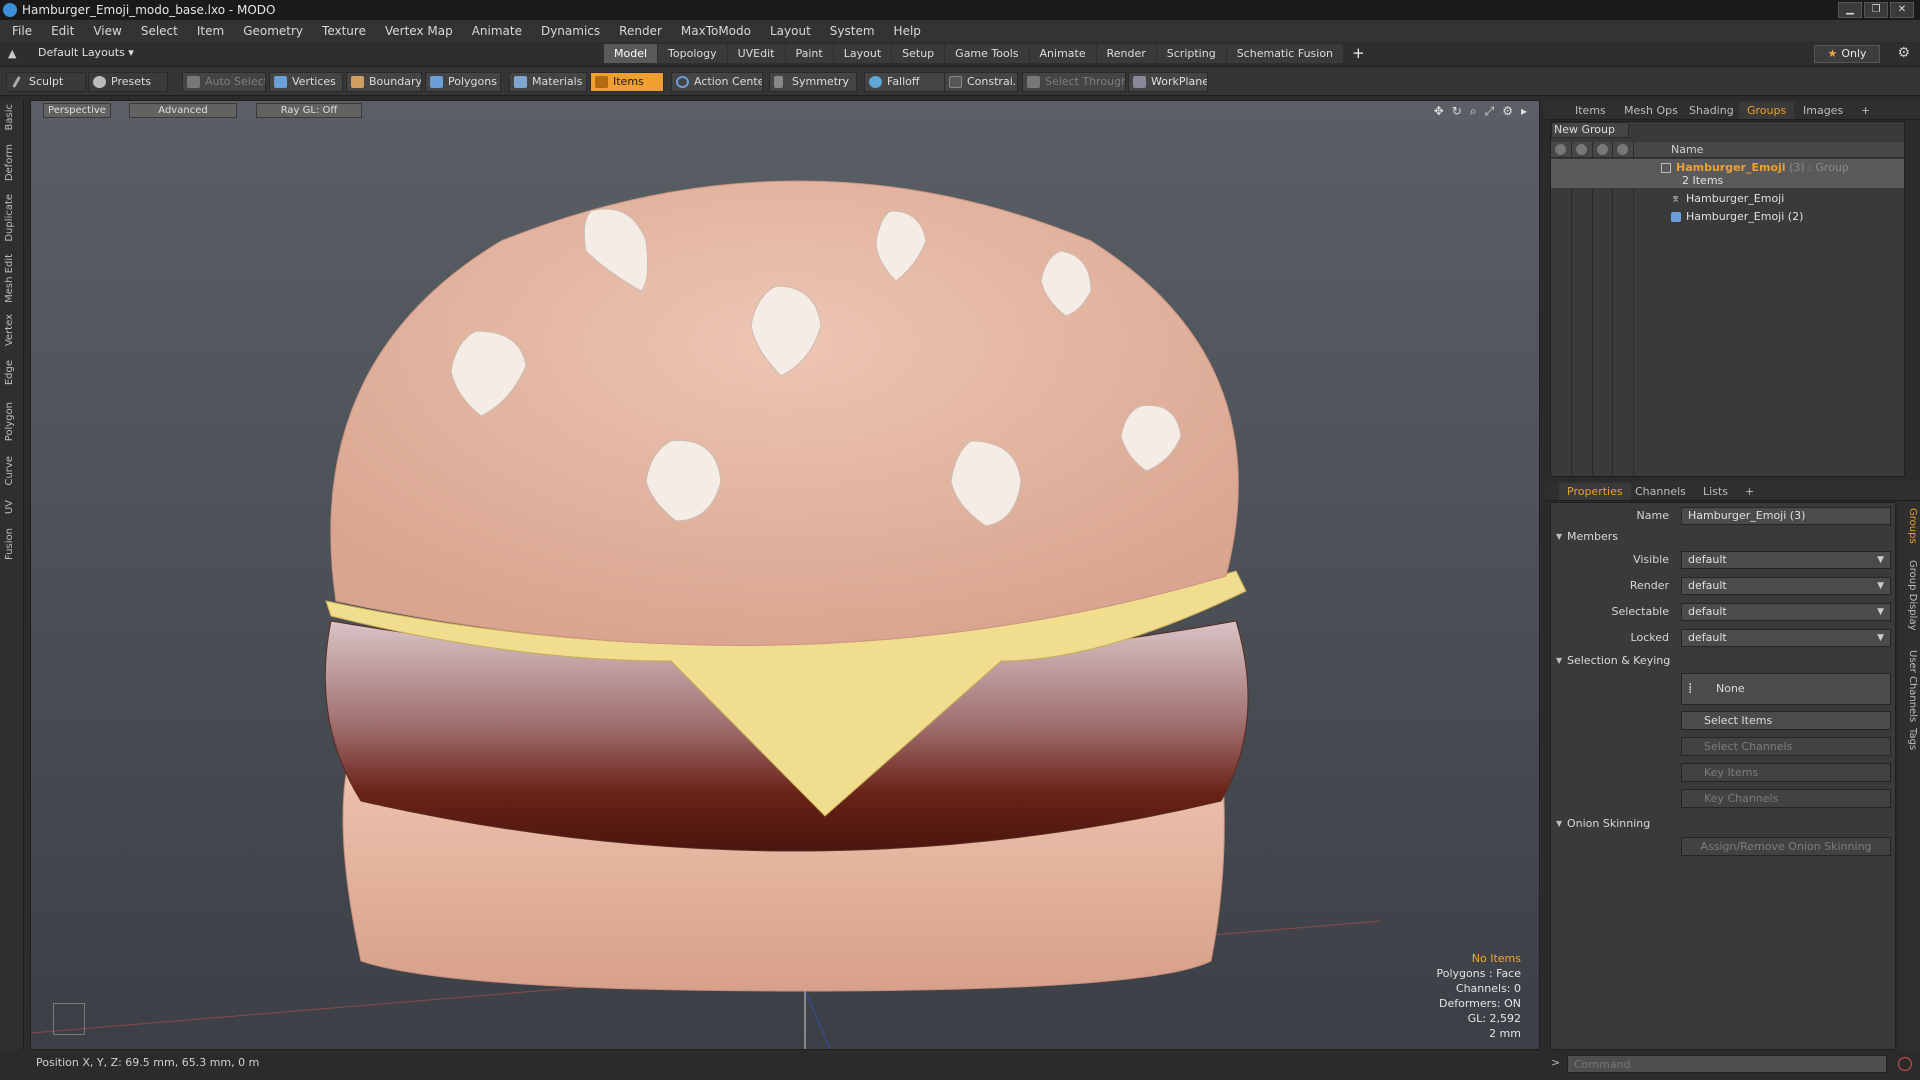  What do you see at coordinates (1786, 638) in the screenshot?
I see `locked-dropdown: default ▼` at bounding box center [1786, 638].